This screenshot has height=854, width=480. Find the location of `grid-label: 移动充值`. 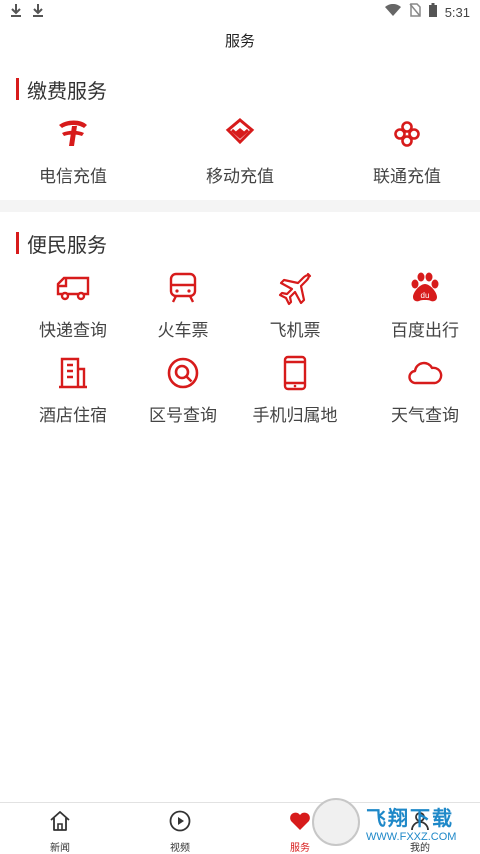

grid-label: 移动充值 is located at coordinates (240, 177).